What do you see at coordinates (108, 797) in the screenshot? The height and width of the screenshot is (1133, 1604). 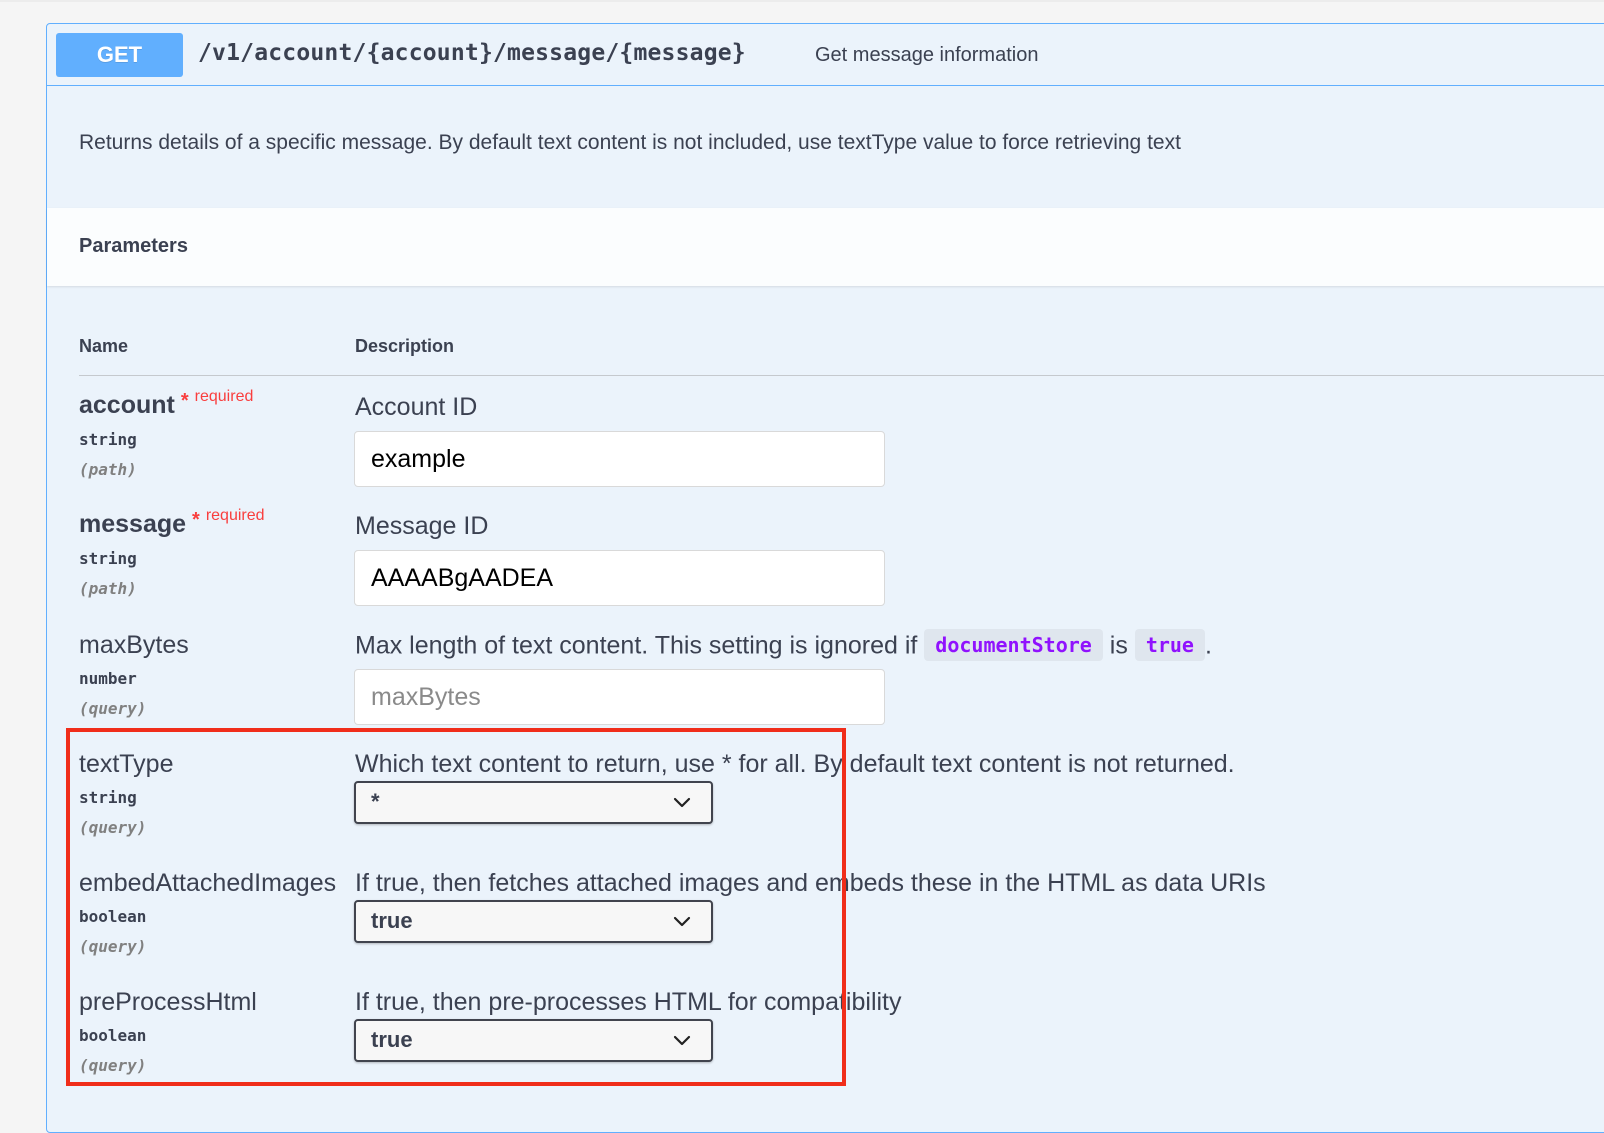 I see `param-type-texttype: string` at bounding box center [108, 797].